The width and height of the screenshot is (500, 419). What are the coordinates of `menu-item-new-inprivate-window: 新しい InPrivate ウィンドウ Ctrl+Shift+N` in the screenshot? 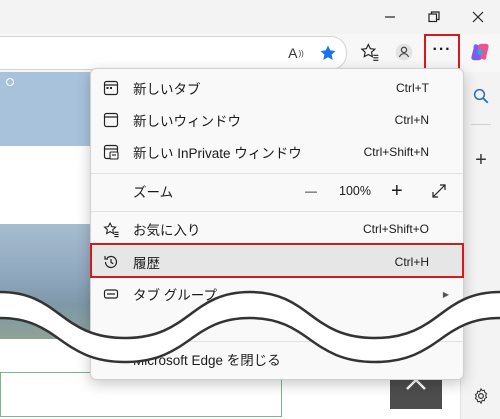 It's located at (277, 152).